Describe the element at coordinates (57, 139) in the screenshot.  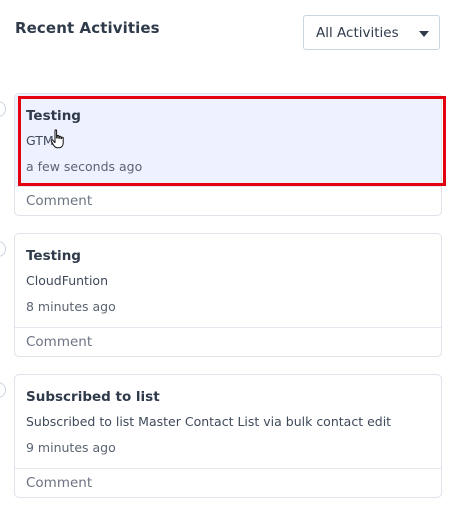
I see `hand-pointer-icon` at that location.